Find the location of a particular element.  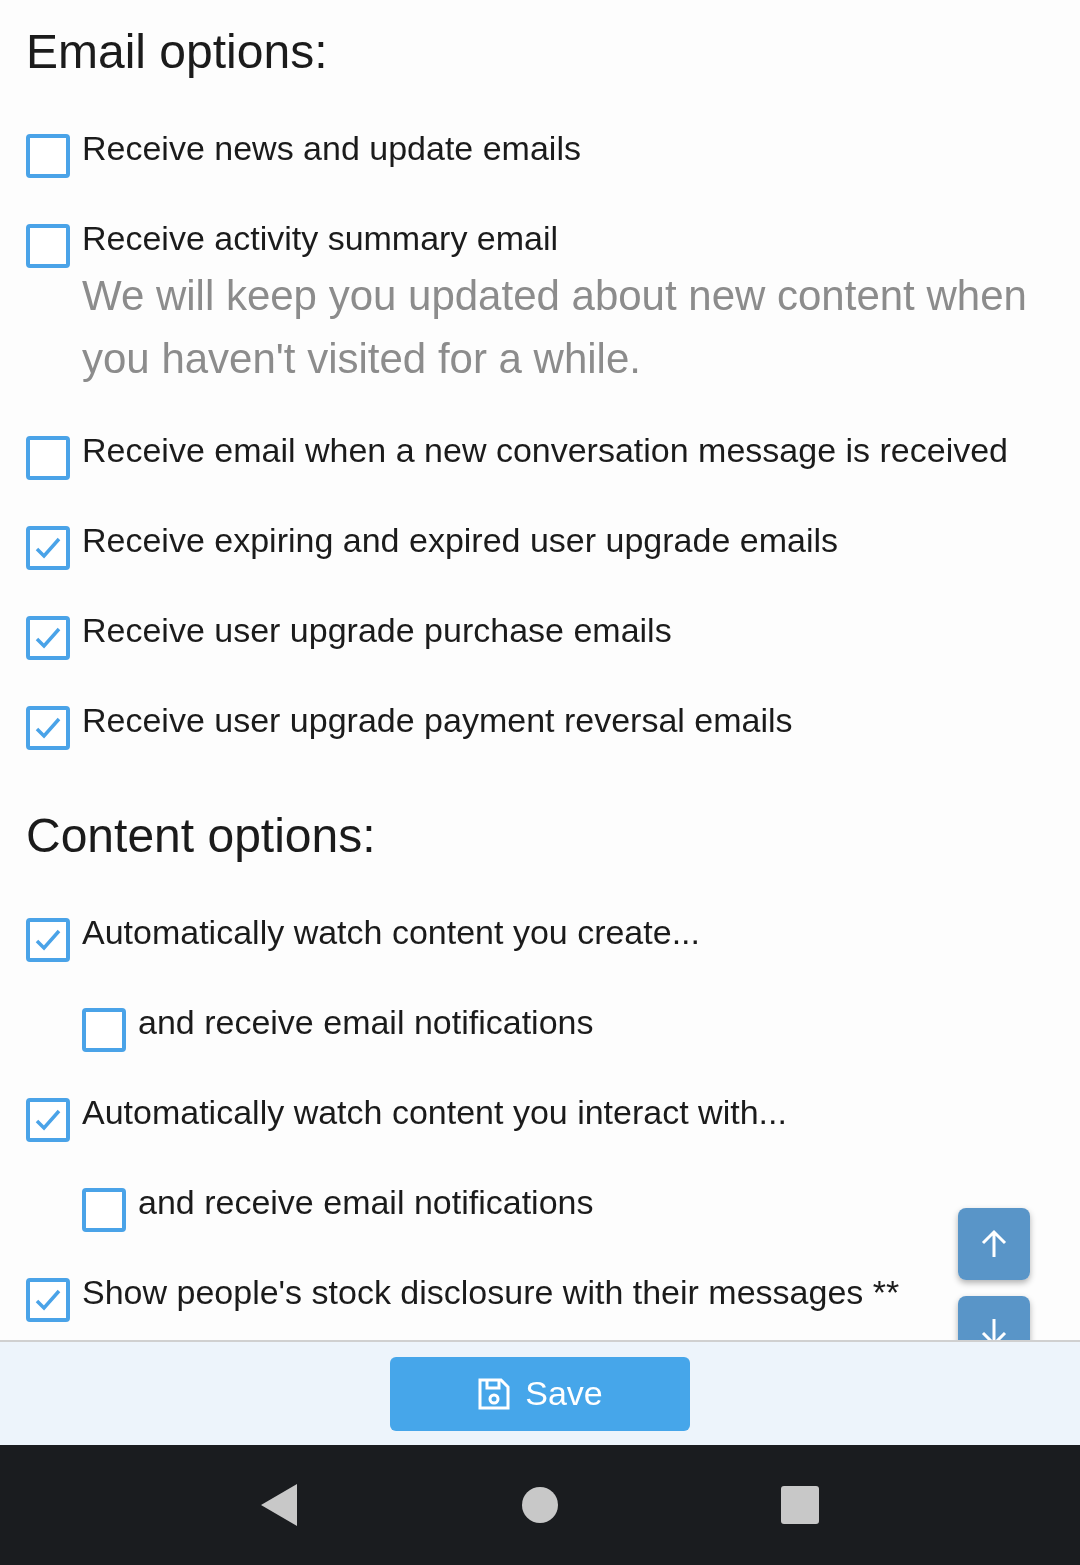

option-label: Receive news and update emails is located at coordinates (331, 148).